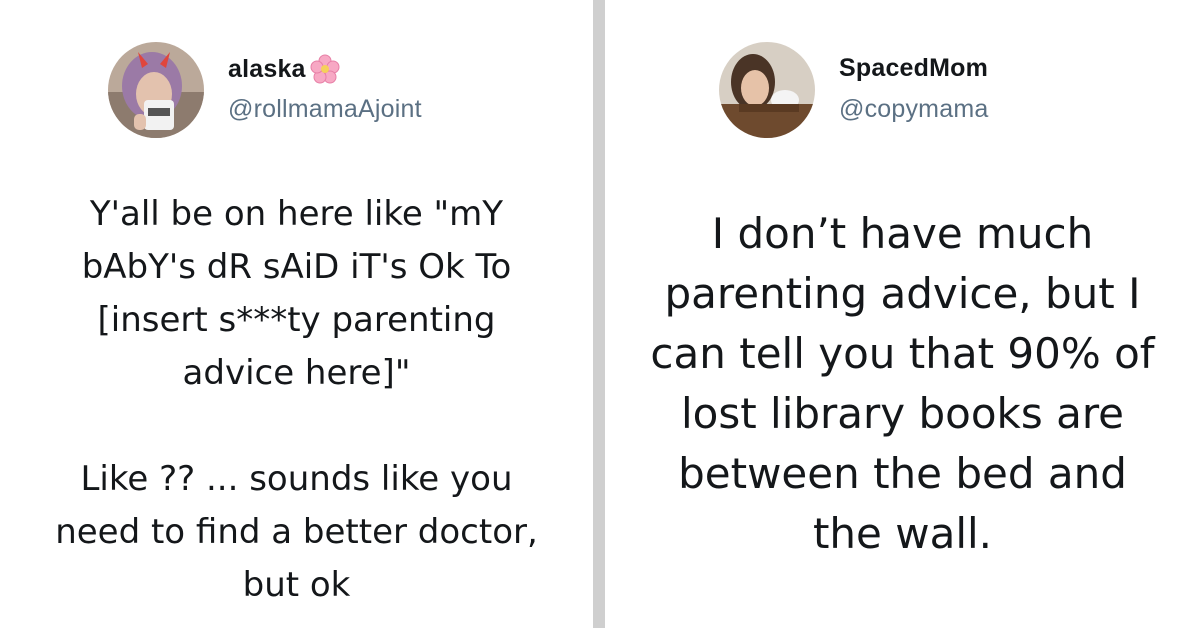 Image resolution: width=1200 pixels, height=628 pixels. Describe the element at coordinates (913, 68) in the screenshot. I see `display-name: SpacedMom` at that location.